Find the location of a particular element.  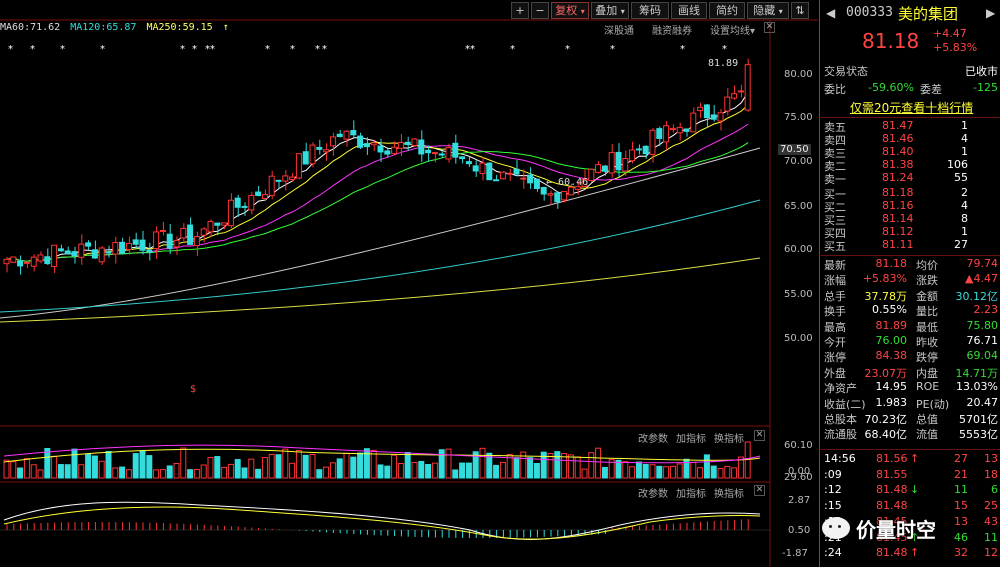

choumai-button: 筹码 is located at coordinates (650, 10).